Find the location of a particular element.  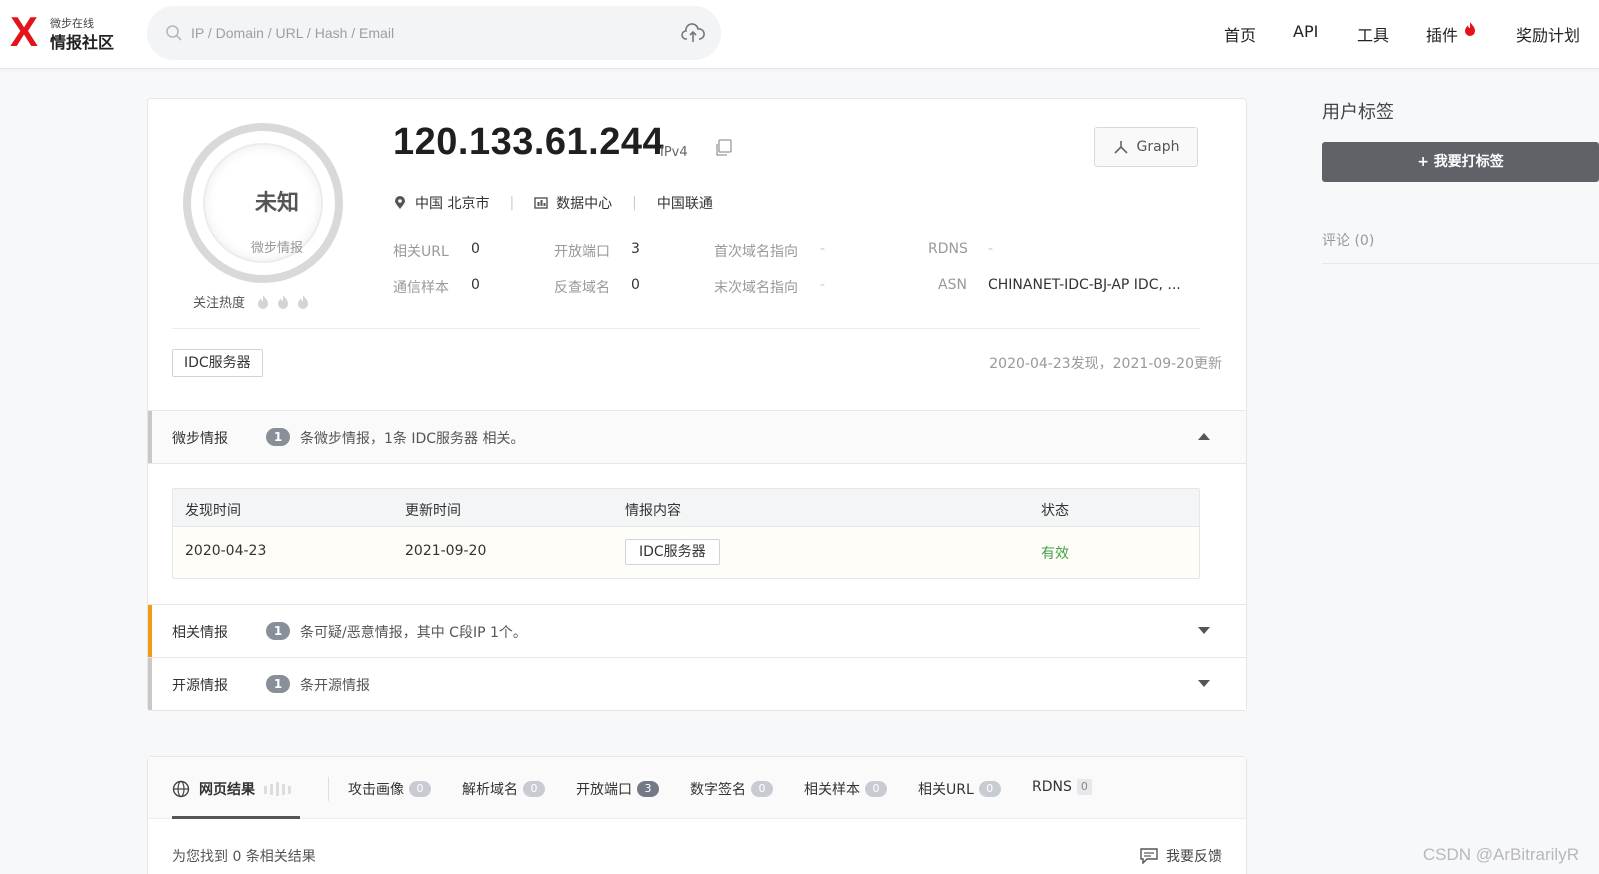

graph-icon is located at coordinates (1120, 147).